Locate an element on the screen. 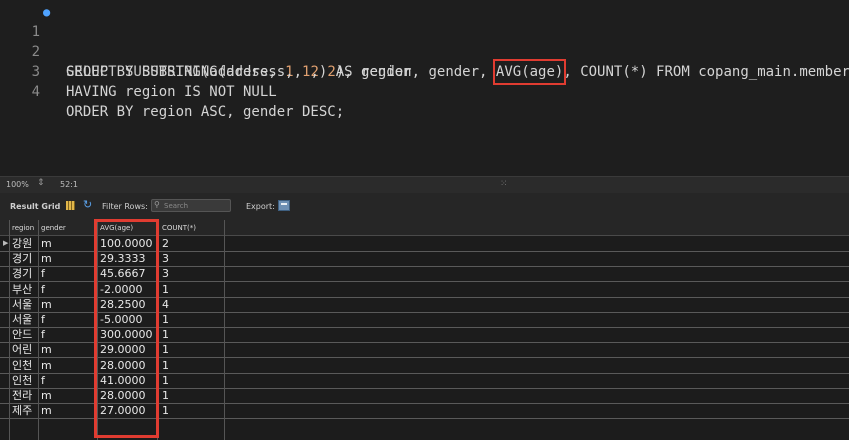 This screenshot has height=440, width=849. cursor-position: 52:1 is located at coordinates (69, 184).